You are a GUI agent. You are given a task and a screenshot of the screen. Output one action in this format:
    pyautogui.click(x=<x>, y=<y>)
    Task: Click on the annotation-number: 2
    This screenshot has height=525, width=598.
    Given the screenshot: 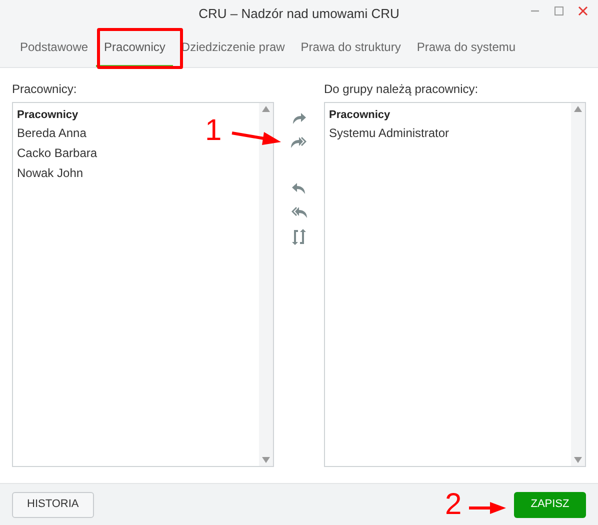 What is the action you would take?
    pyautogui.click(x=453, y=505)
    